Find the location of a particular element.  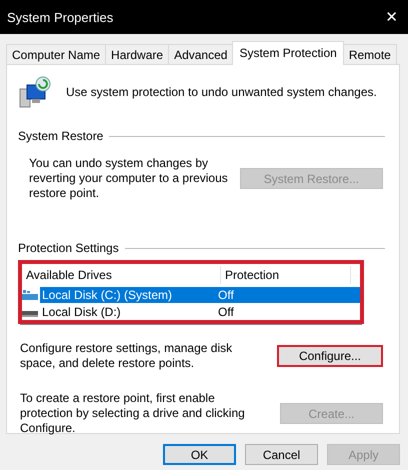

tab: Computer Name is located at coordinates (56, 54).